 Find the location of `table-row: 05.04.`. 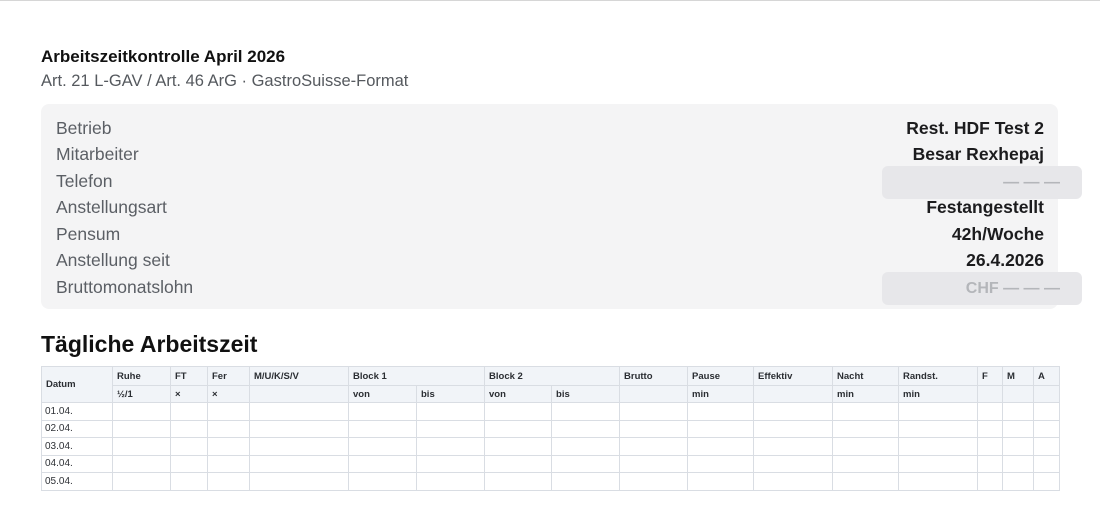

table-row: 05.04. is located at coordinates (551, 481).